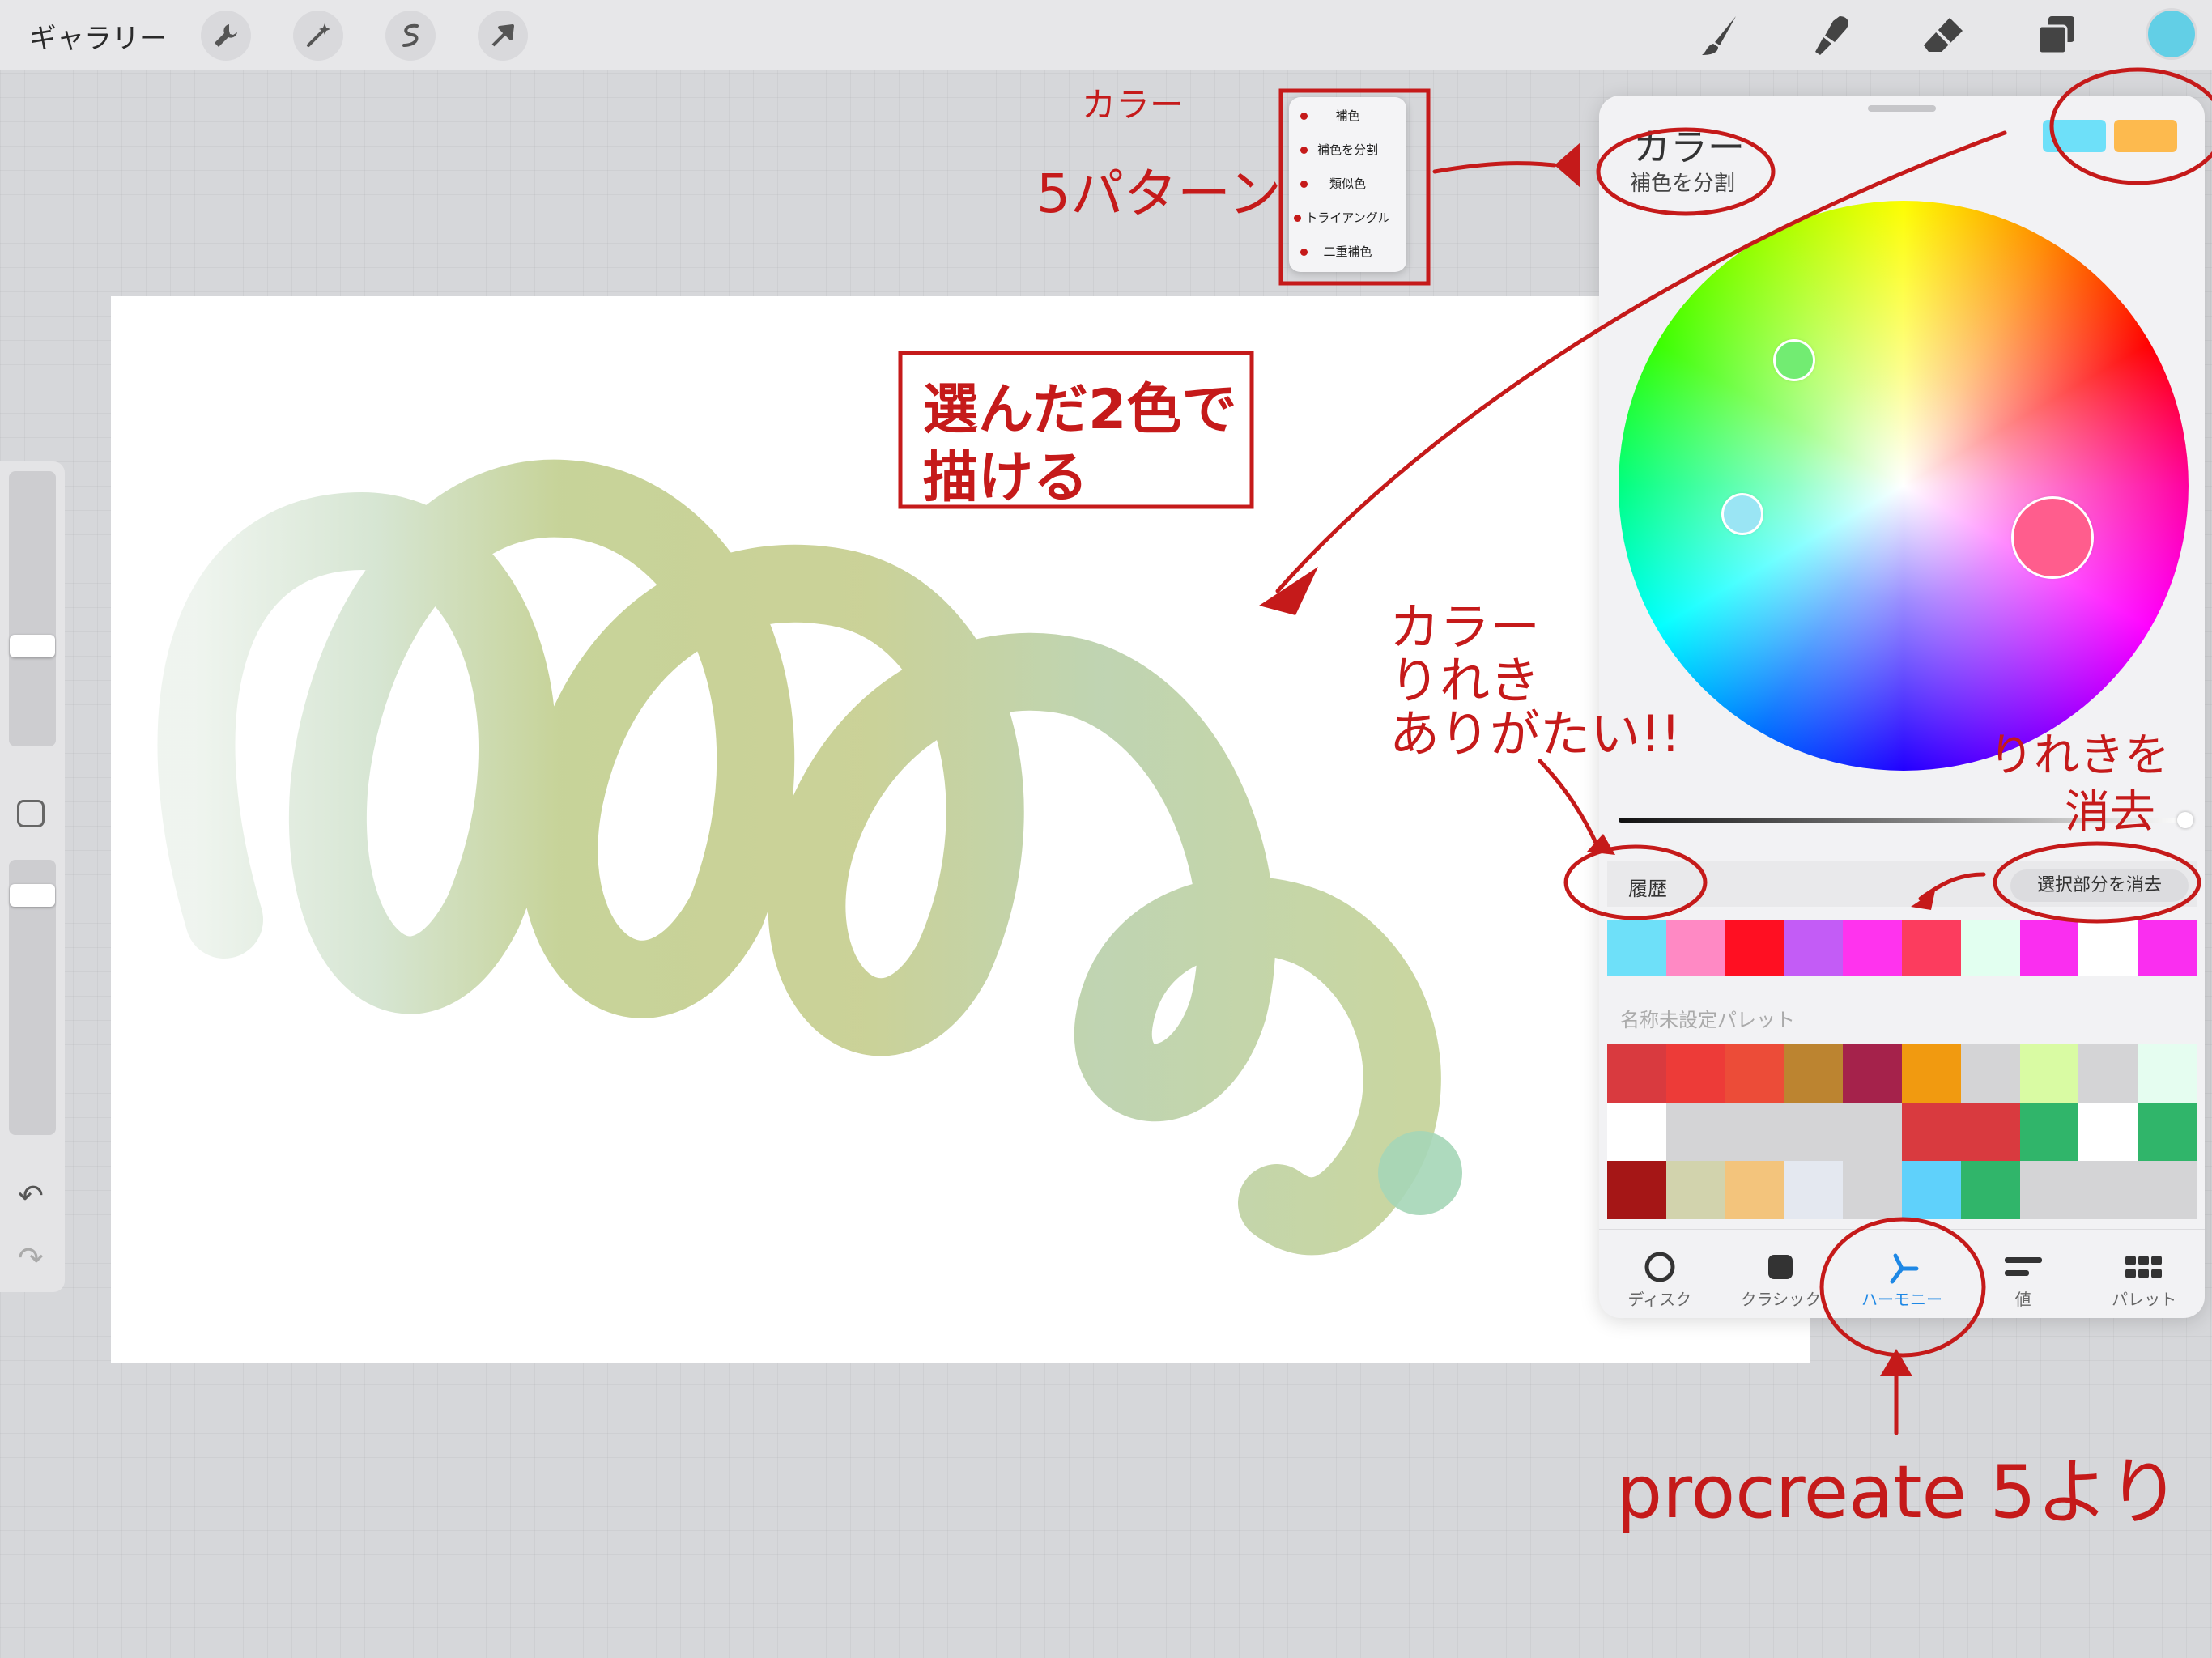  What do you see at coordinates (1355, 187) in the screenshot?
I see `annotation-box-menu` at bounding box center [1355, 187].